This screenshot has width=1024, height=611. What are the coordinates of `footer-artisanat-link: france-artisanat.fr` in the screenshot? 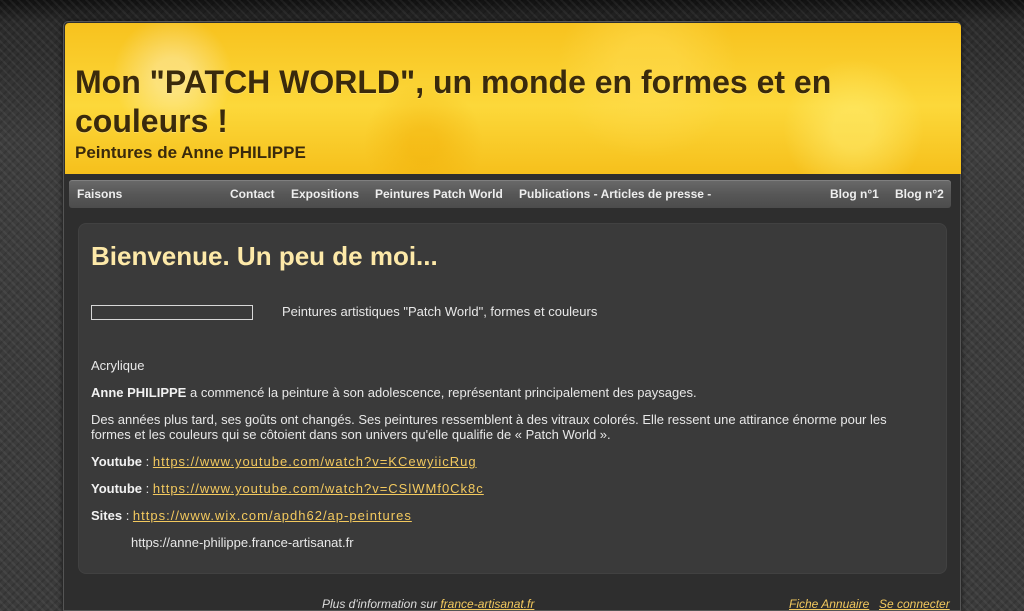 It's located at (487, 604).